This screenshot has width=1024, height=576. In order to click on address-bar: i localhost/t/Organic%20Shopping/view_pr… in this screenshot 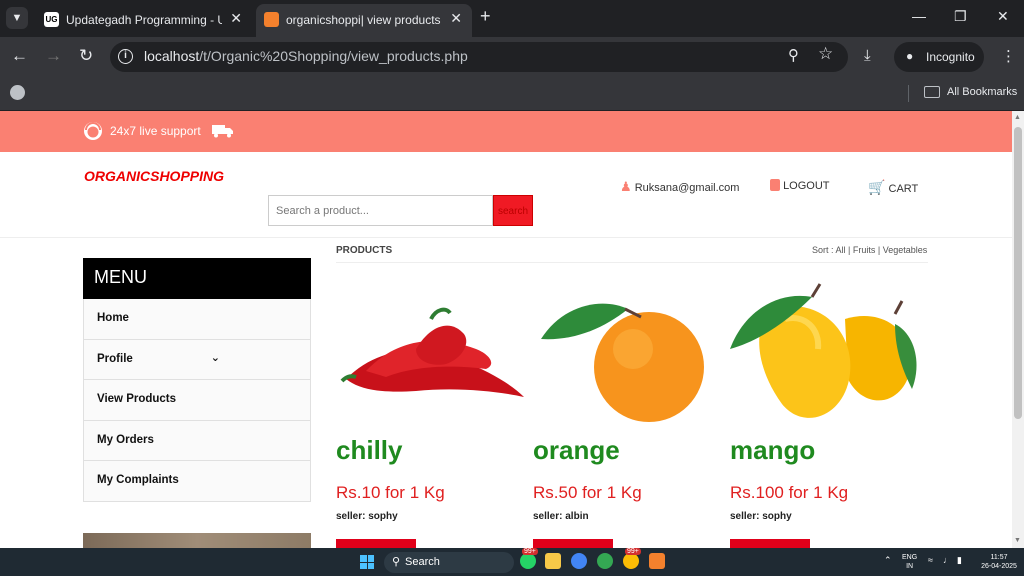, I will do `click(479, 57)`.